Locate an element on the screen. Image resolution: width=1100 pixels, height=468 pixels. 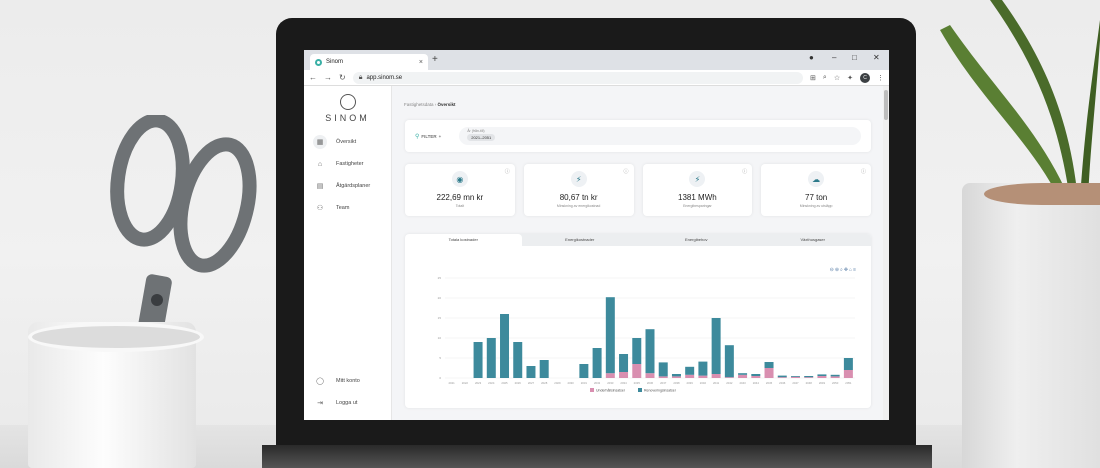
kpi-label: Minskning av energikostnad is located at coordinates (578, 206).